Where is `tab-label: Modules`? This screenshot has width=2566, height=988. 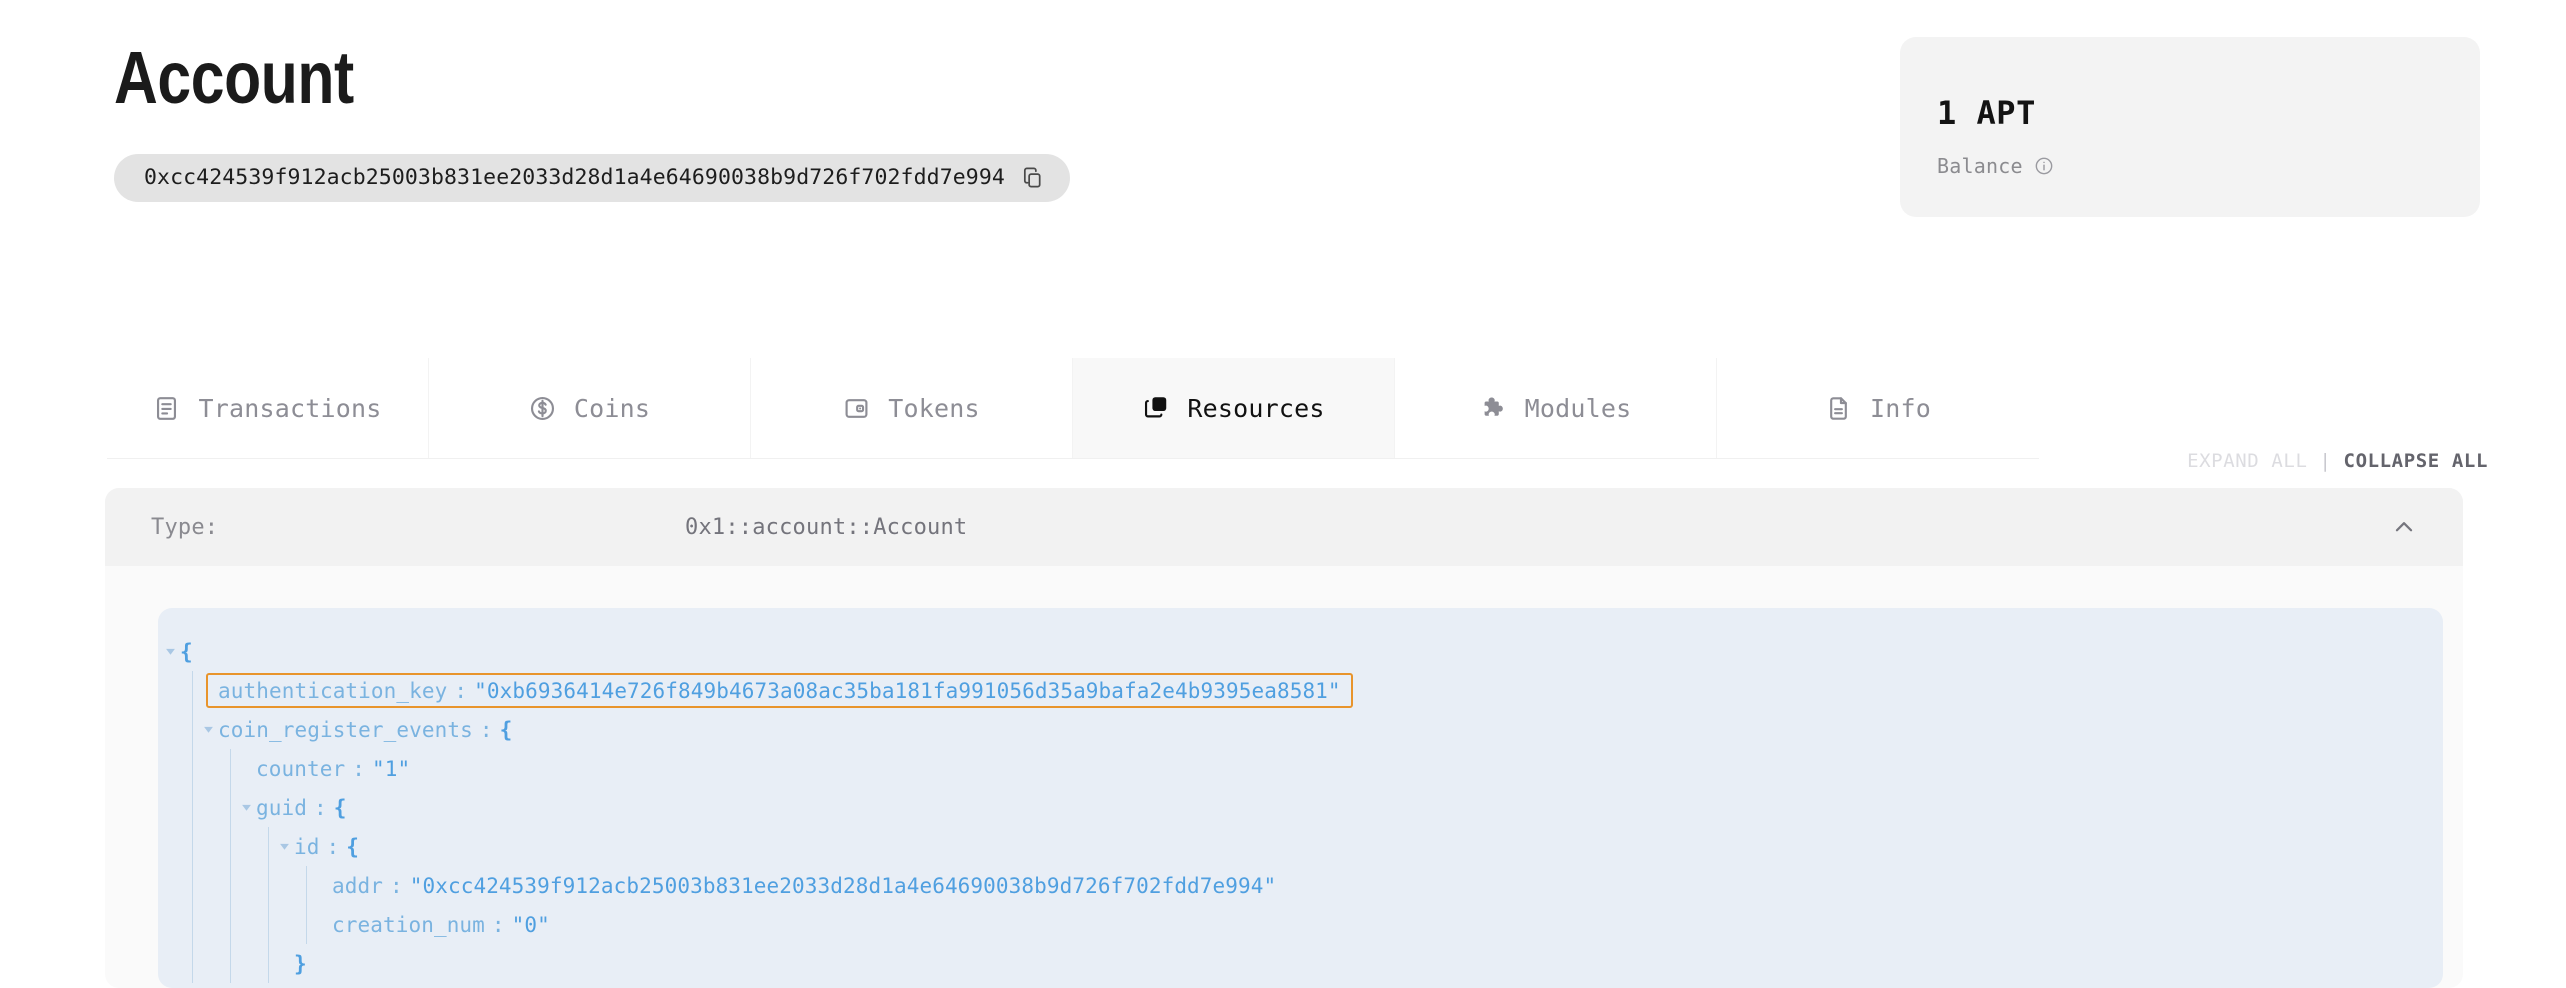 tab-label: Modules is located at coordinates (1578, 408).